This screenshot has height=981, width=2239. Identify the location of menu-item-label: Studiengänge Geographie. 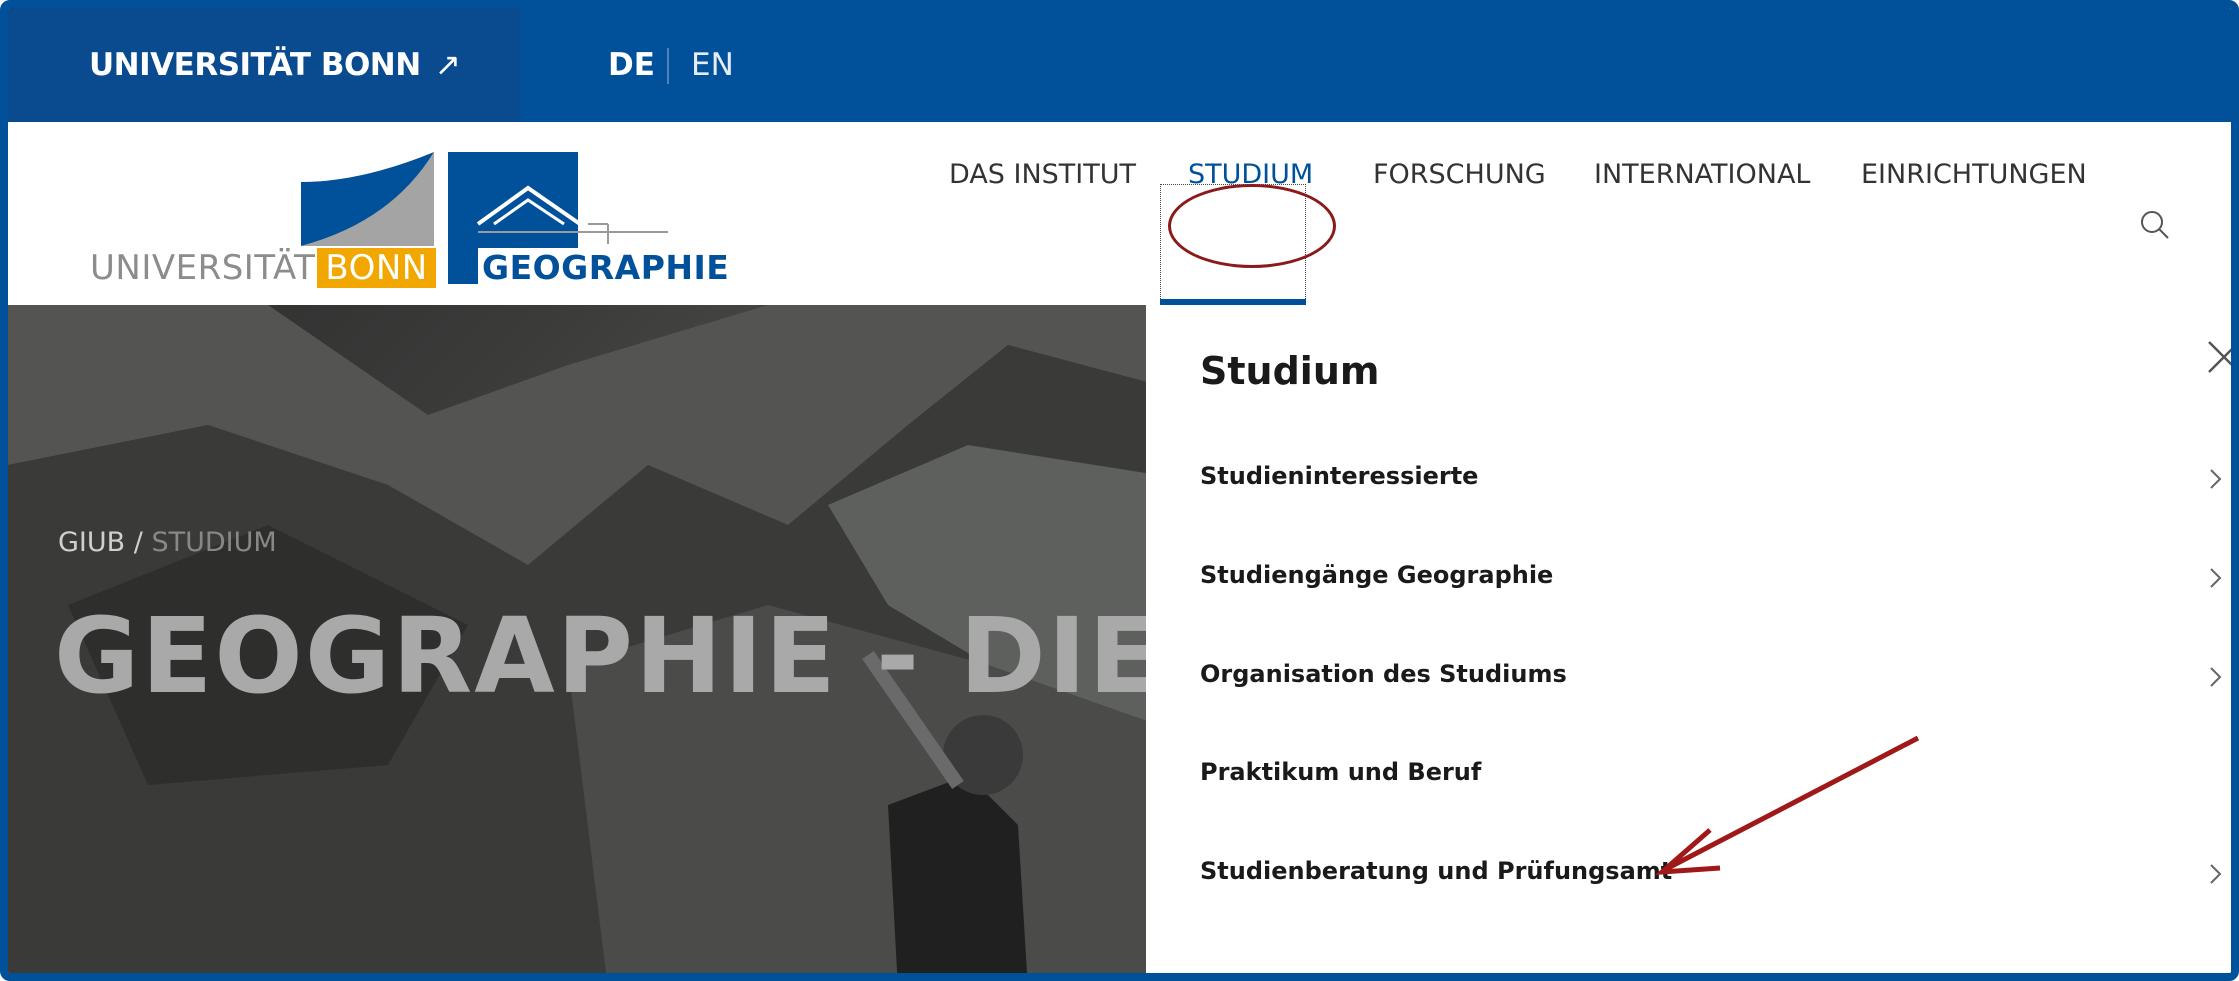
(1377, 575).